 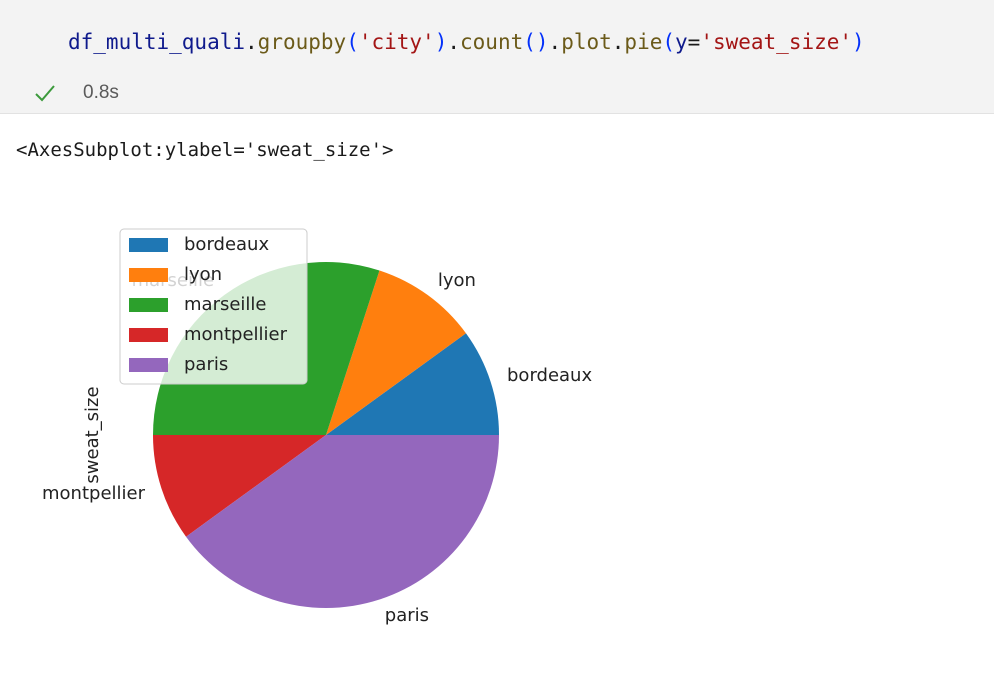 What do you see at coordinates (94, 493) in the screenshot?
I see `pie-label-montpellier: montpellier` at bounding box center [94, 493].